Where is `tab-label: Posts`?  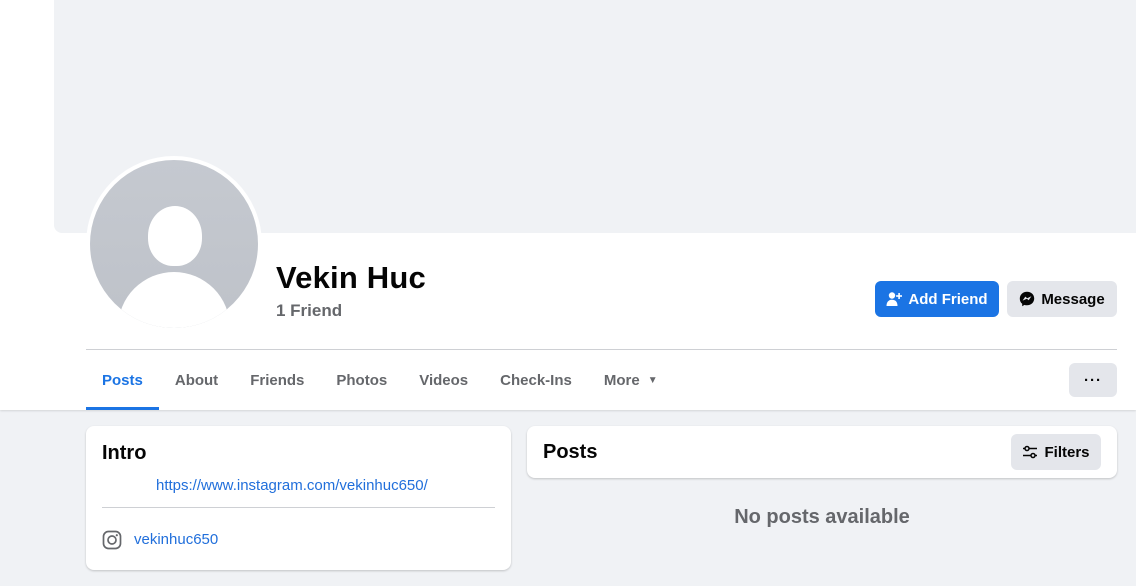
tab-label: Posts is located at coordinates (122, 380).